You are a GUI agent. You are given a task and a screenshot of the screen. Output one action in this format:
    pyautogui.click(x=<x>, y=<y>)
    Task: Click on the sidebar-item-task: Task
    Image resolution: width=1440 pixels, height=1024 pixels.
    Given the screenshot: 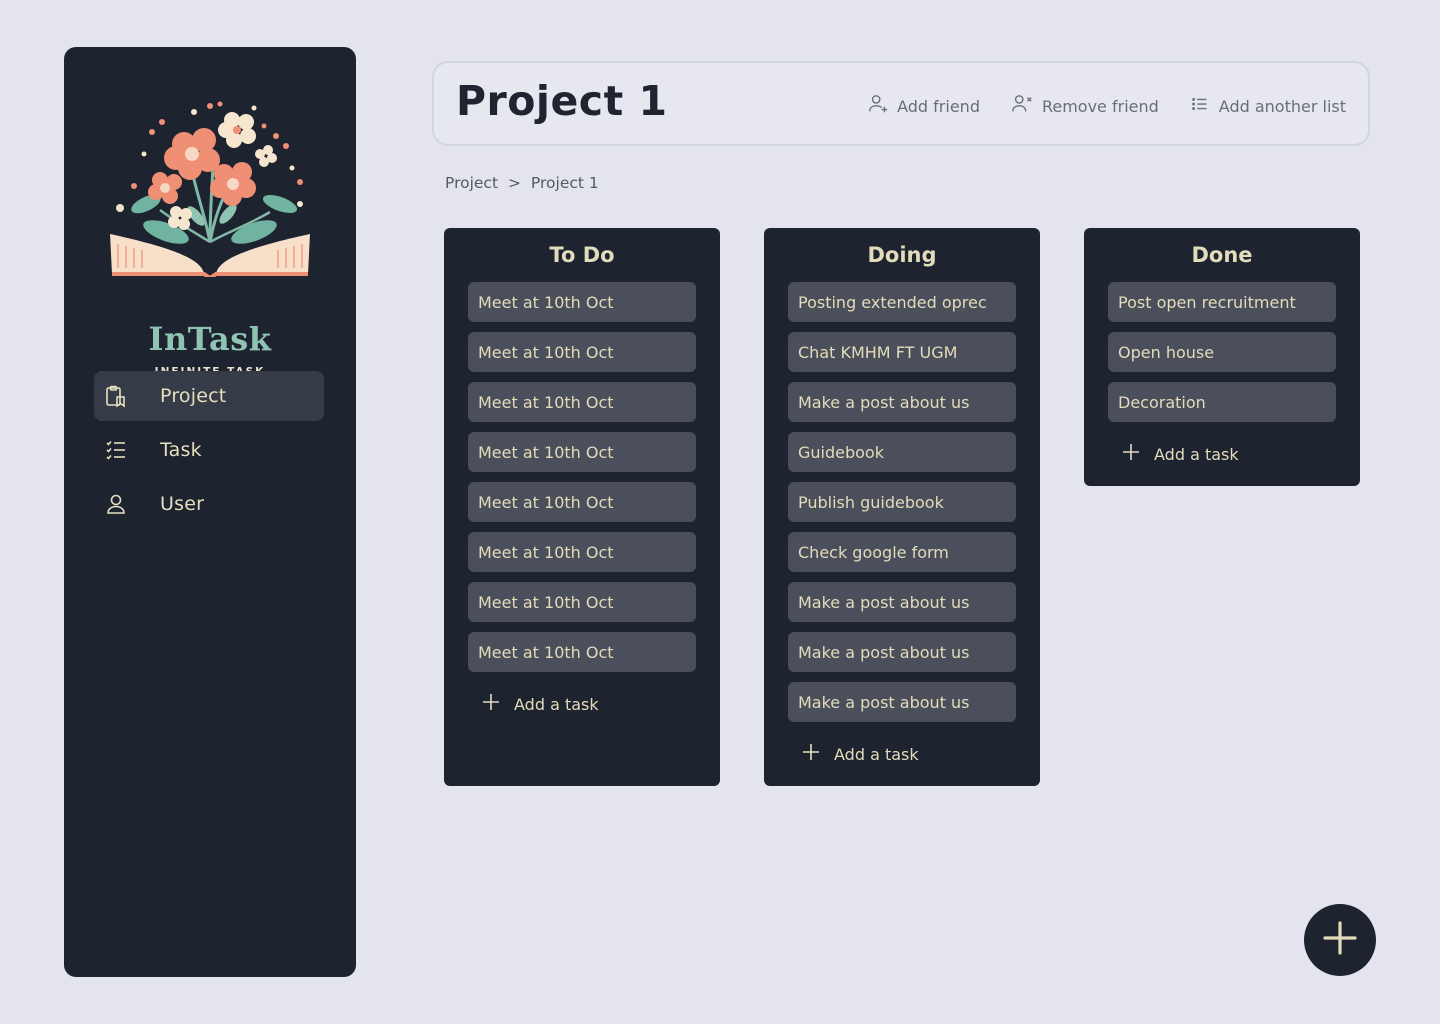 What is the action you would take?
    pyautogui.click(x=209, y=450)
    